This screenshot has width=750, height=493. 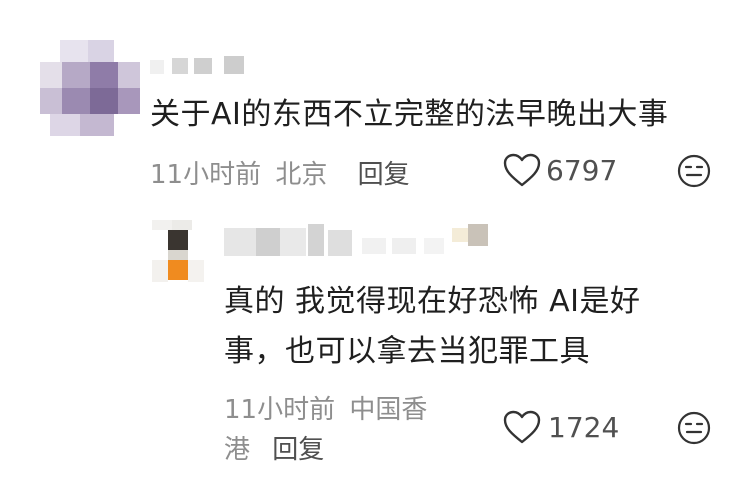 I want to click on reply-text: 真的 我觉得现在好恐怖 AI是好 事，也可以拿去当犯罪工具, so click(x=474, y=327).